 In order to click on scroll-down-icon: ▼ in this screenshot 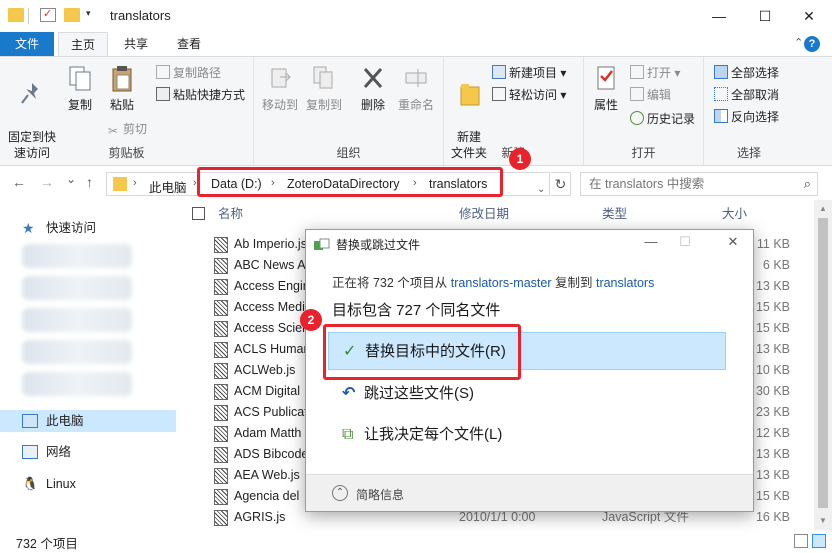, I will do `click(823, 520)`.